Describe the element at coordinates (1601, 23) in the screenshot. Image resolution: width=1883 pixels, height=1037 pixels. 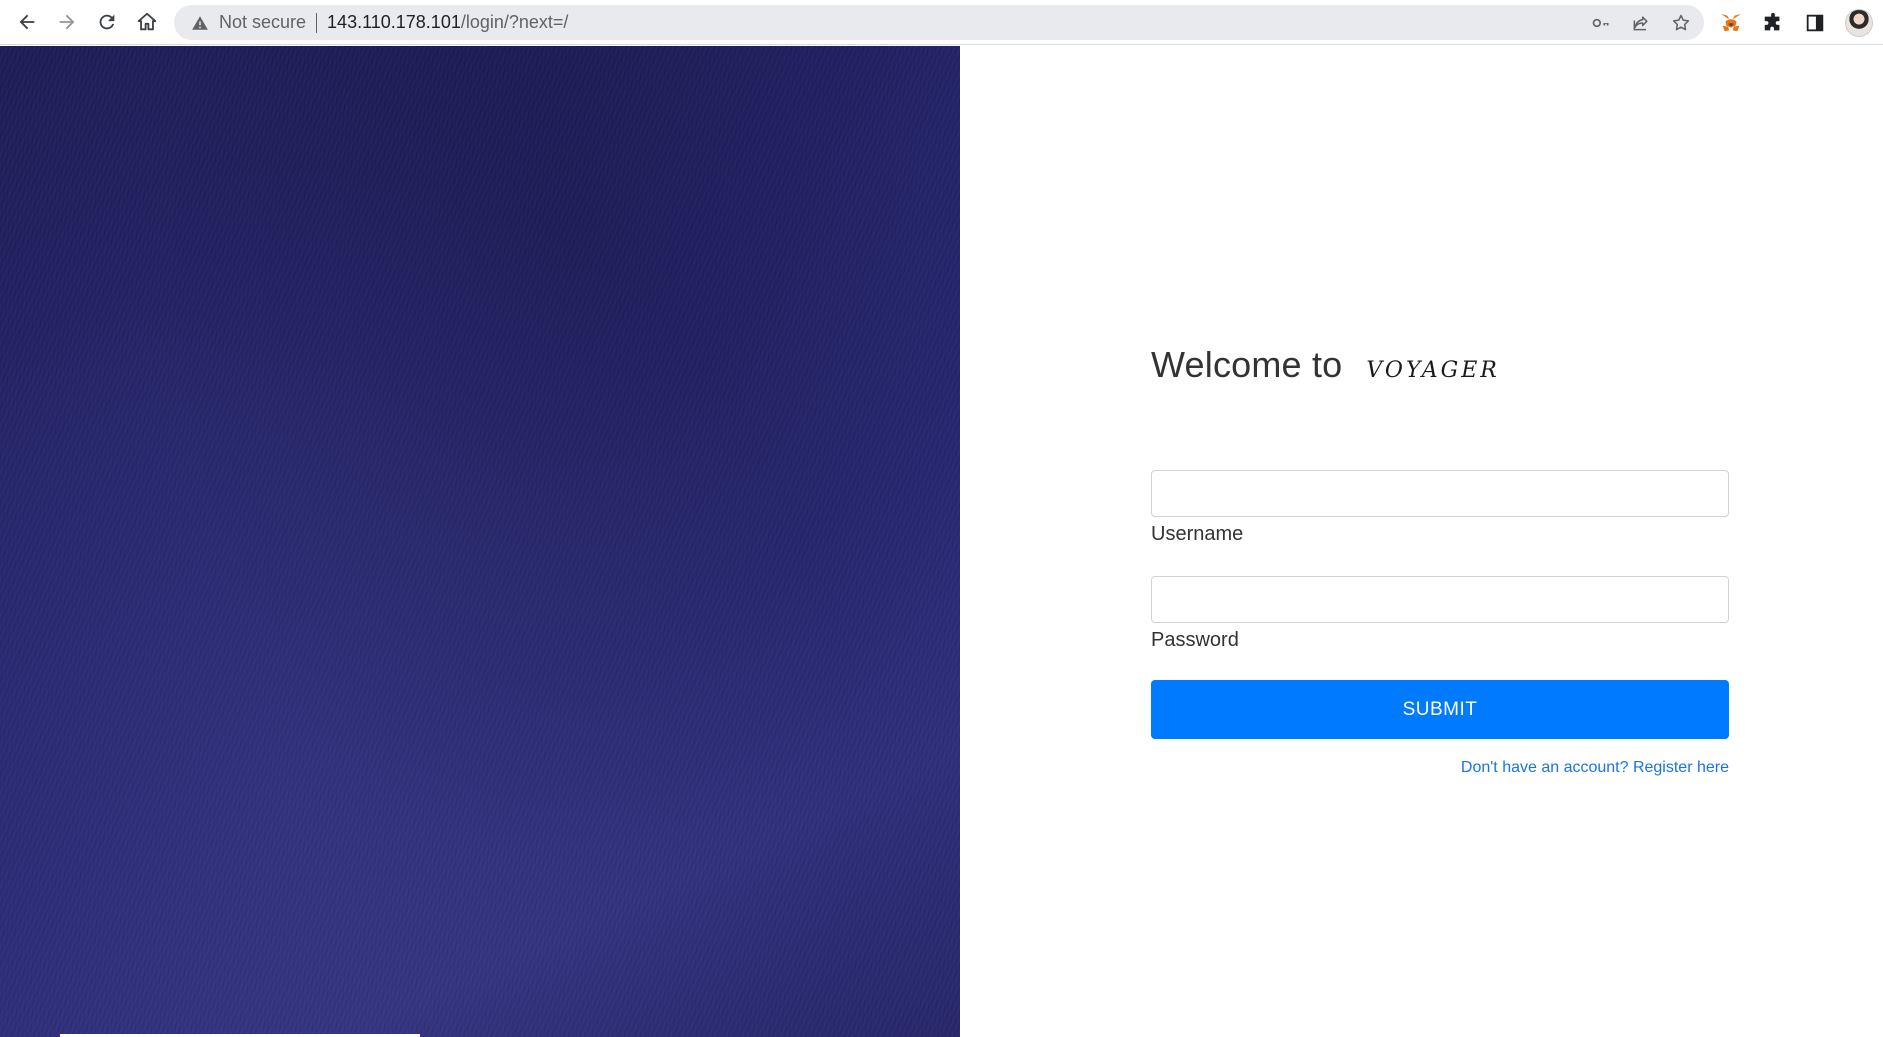
I see `key-icon` at that location.